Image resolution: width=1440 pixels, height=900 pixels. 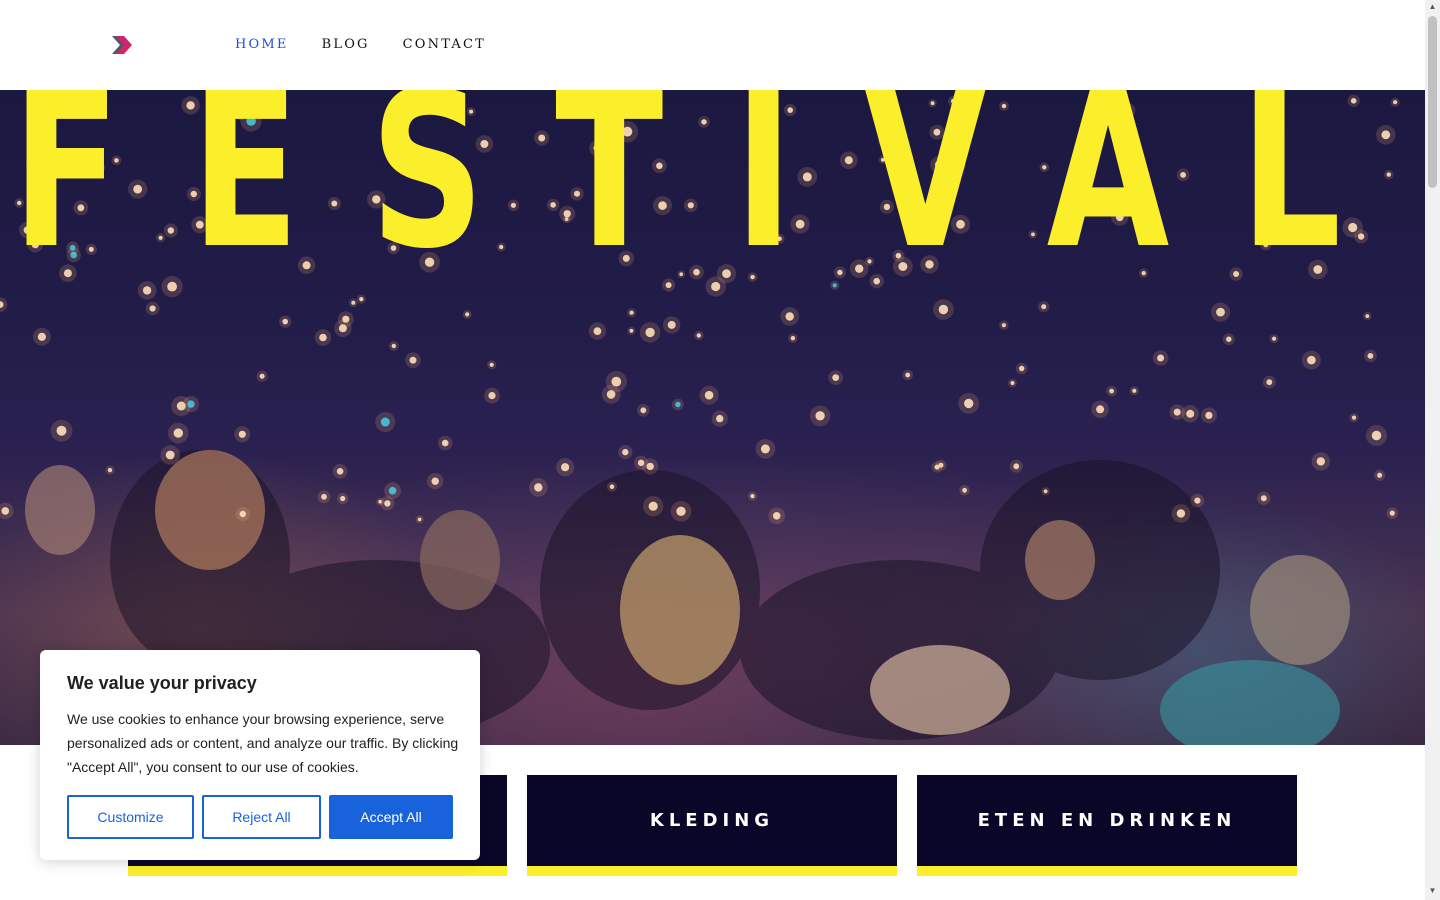 I want to click on page-scrollbar: ▲ ▼, so click(x=1432, y=450).